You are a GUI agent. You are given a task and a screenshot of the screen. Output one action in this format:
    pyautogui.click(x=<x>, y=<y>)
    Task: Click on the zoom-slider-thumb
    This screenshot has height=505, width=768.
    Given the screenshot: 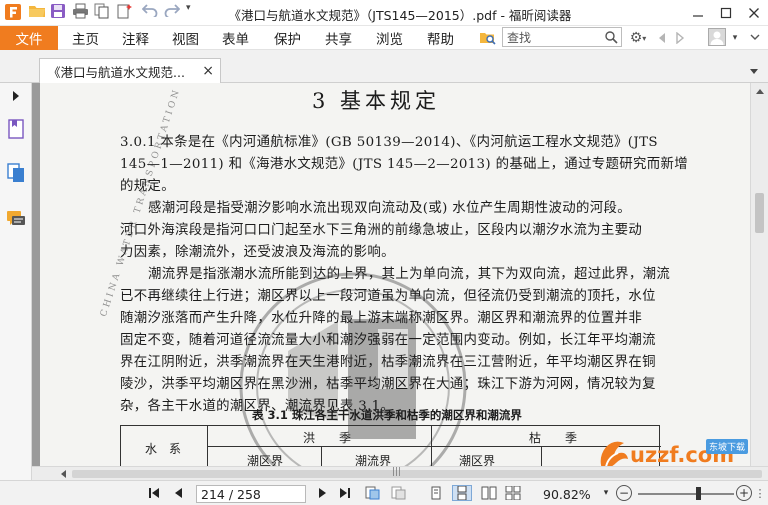 What is the action you would take?
    pyautogui.click(x=698, y=493)
    